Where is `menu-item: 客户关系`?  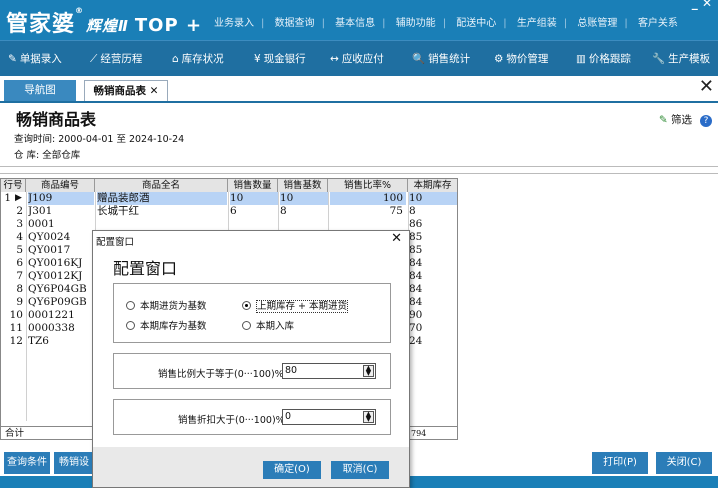 menu-item: 客户关系 is located at coordinates (658, 23).